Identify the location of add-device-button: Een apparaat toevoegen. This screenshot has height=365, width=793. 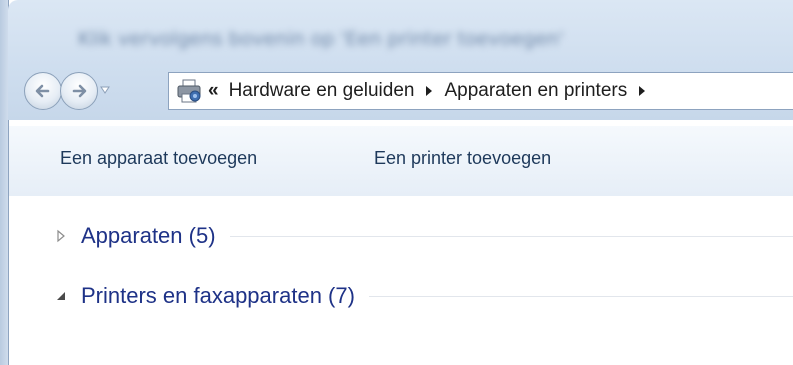
(158, 158).